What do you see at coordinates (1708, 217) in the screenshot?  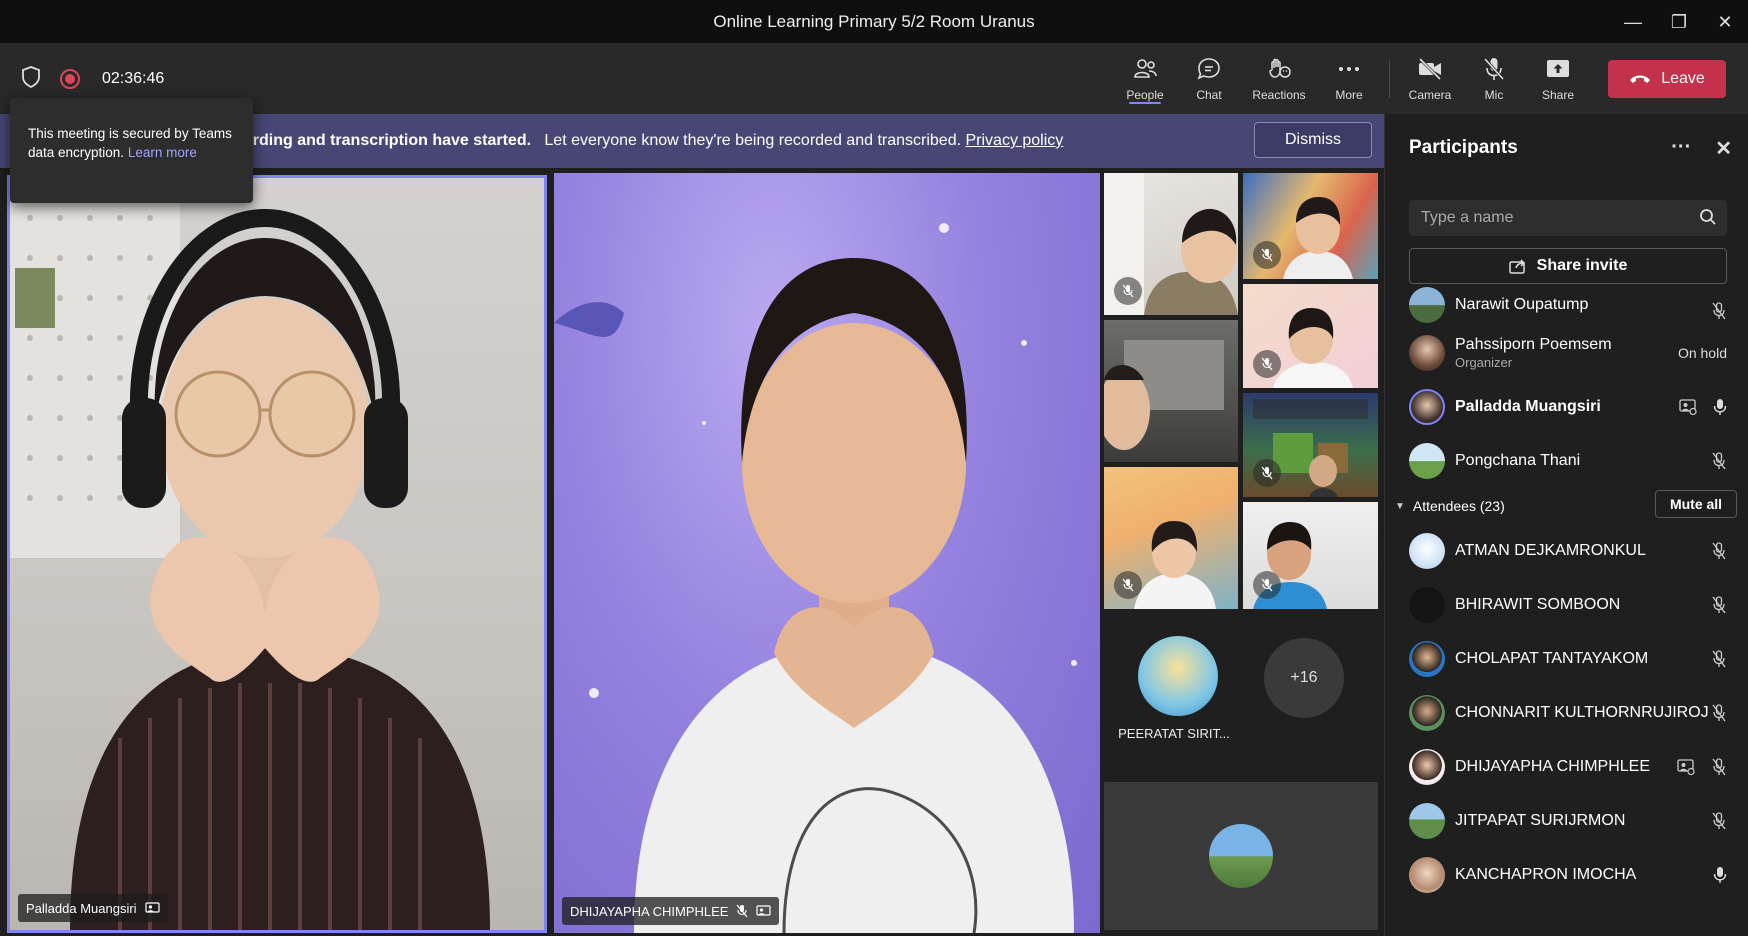 I see `search-icon` at bounding box center [1708, 217].